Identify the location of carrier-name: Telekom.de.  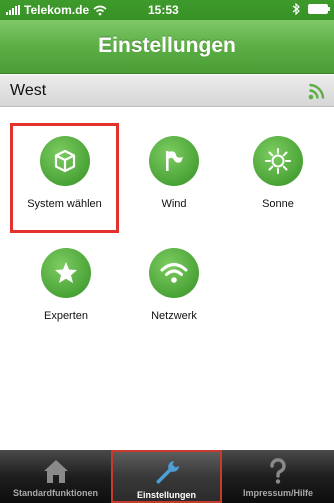
(57, 10).